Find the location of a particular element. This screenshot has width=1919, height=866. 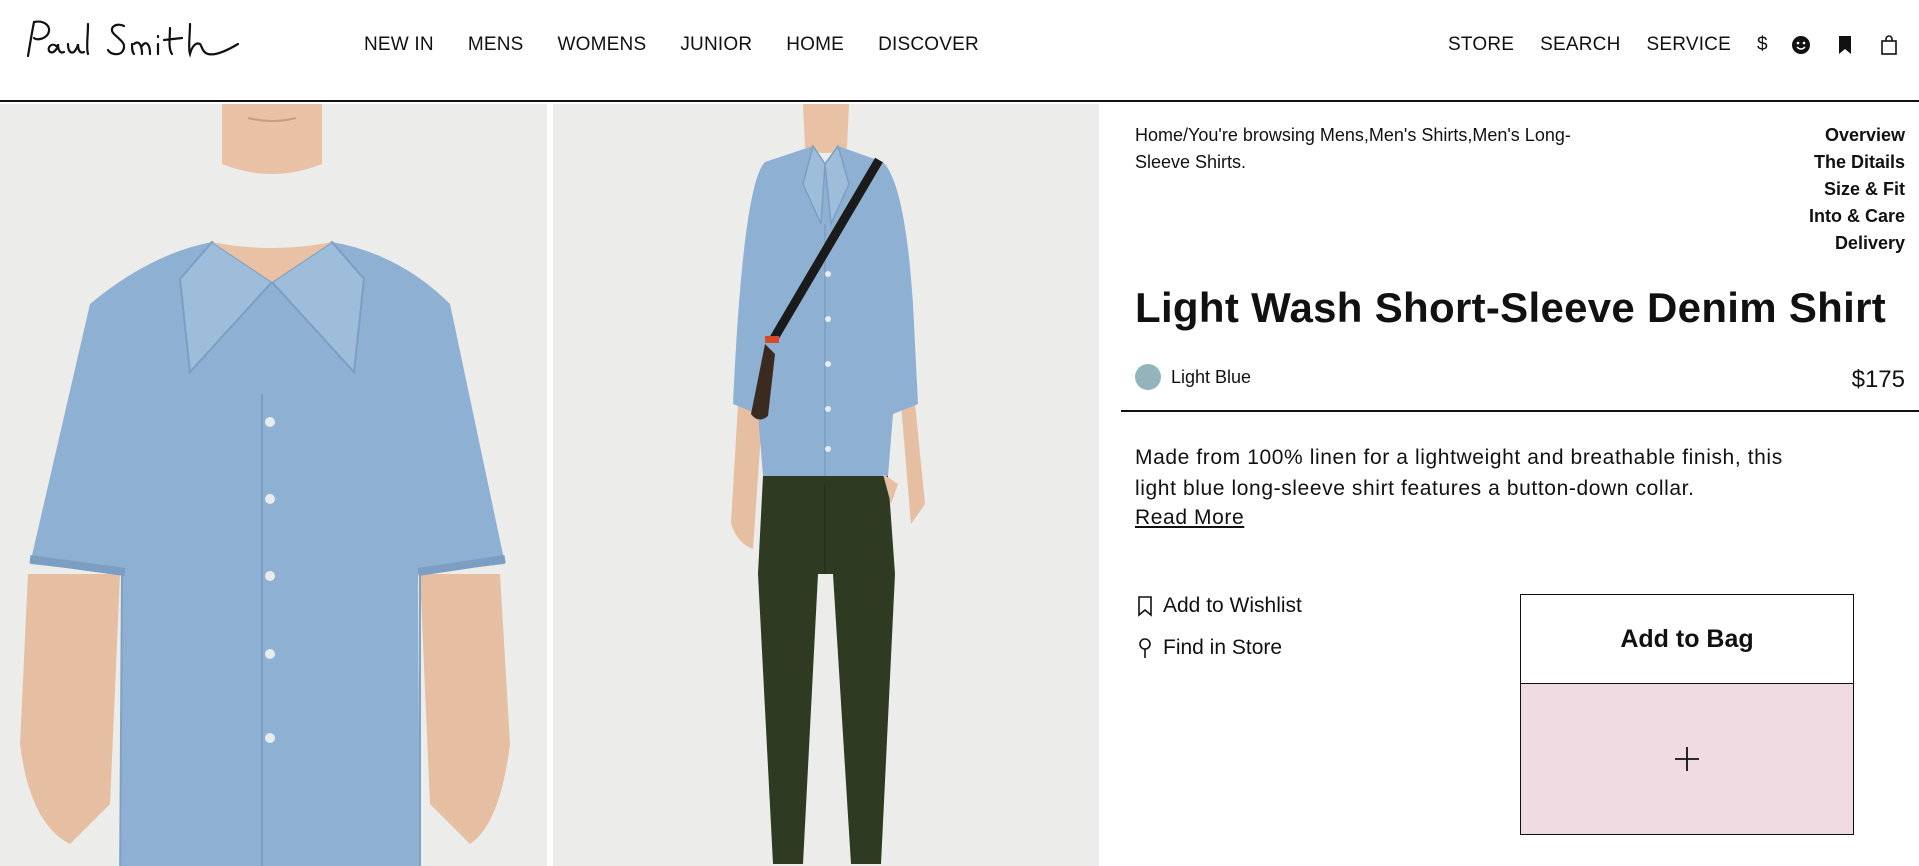

nav-search: SEARCH is located at coordinates (1580, 45).